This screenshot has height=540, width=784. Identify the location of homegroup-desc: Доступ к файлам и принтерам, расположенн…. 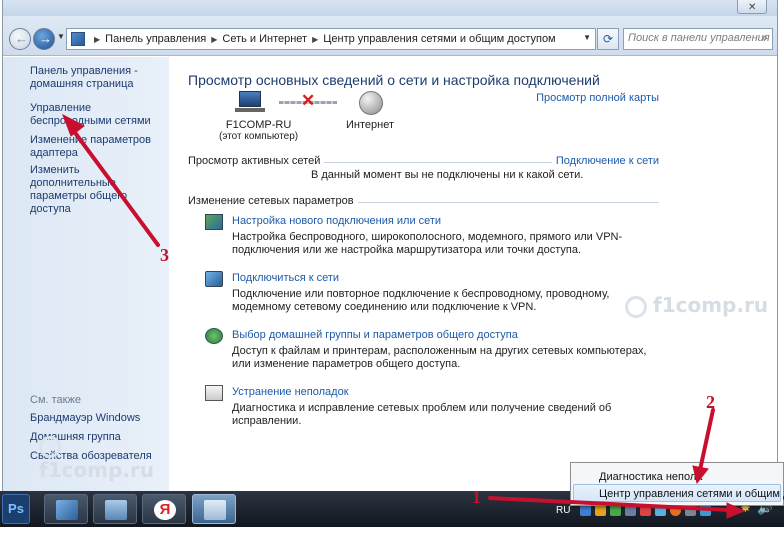
(439, 357).